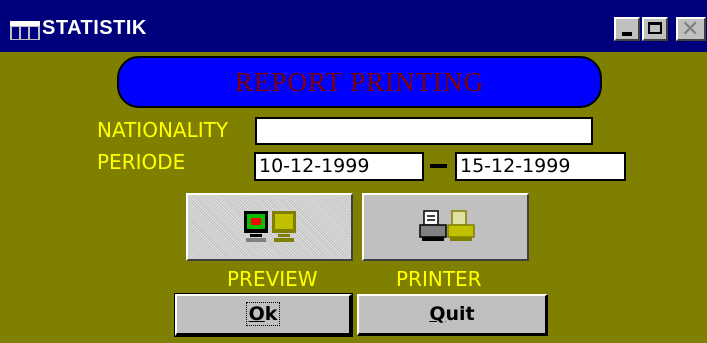 The height and width of the screenshot is (343, 707). What do you see at coordinates (163, 130) in the screenshot?
I see `nationality-label: NATIONALITY` at bounding box center [163, 130].